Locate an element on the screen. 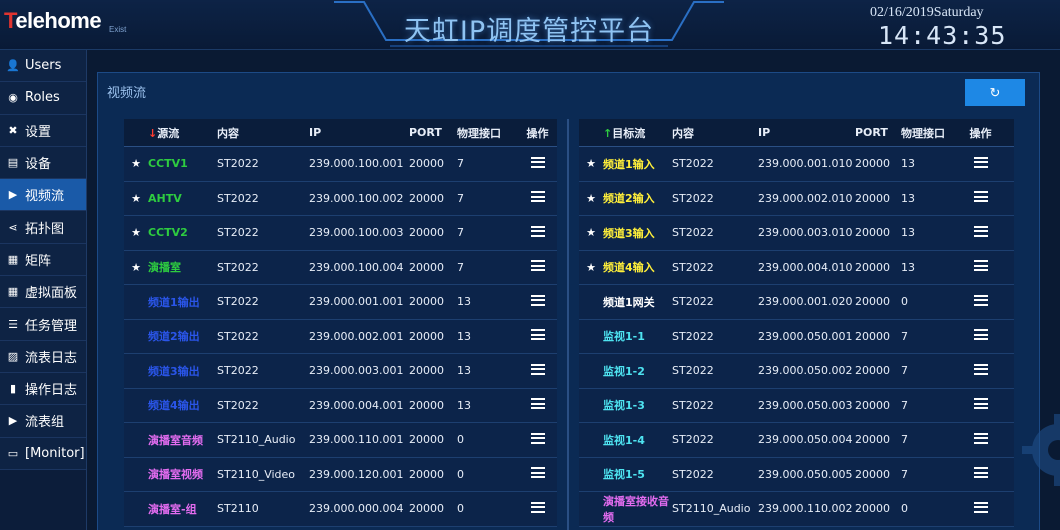  table-row: ★ 频道3输入 ST2022 239.000.003.010 20000 13 is located at coordinates (796, 233).